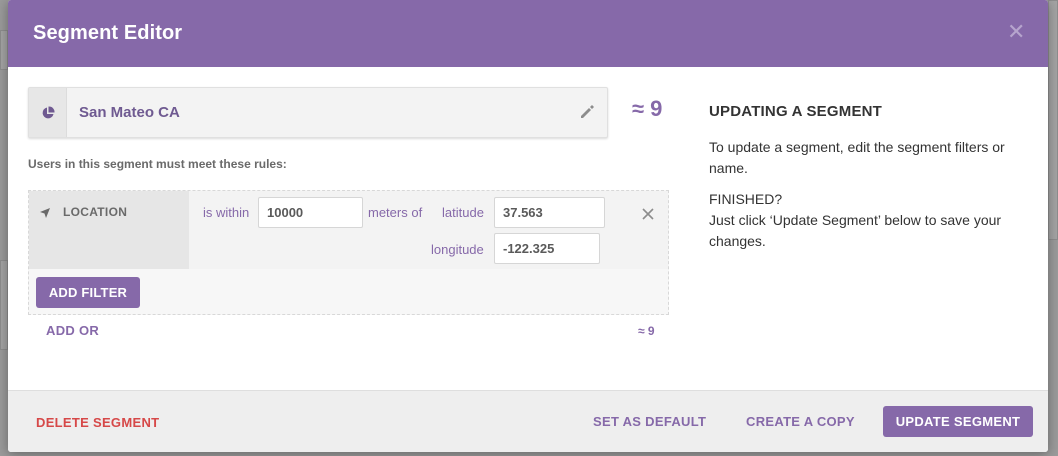 Image resolution: width=1058 pixels, height=456 pixels. I want to click on close-icon, so click(648, 214).